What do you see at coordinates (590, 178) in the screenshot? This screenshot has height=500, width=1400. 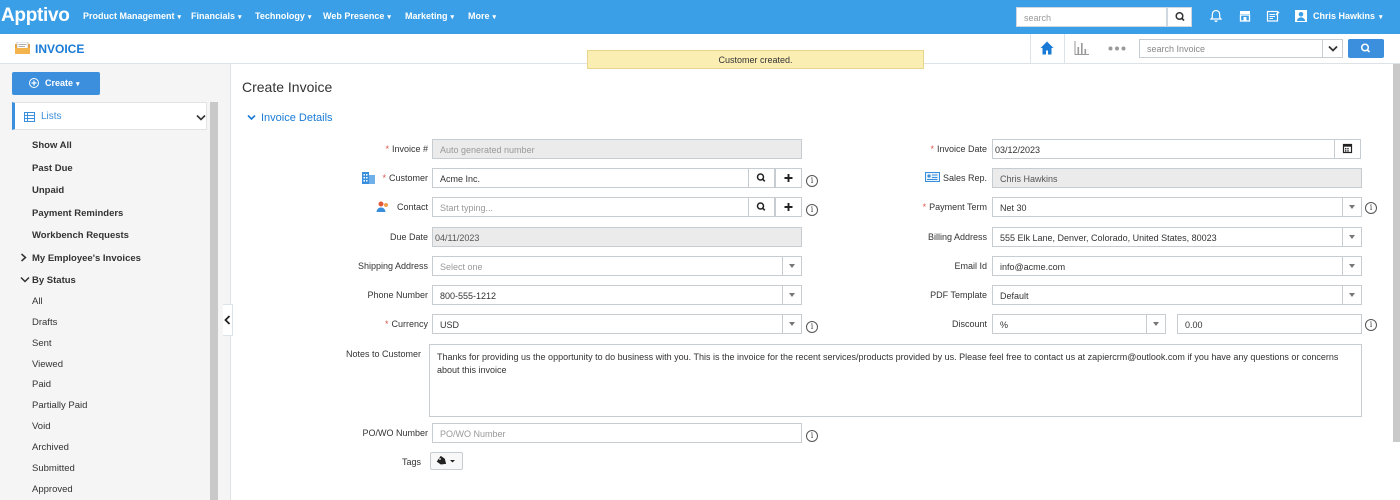 I see `customer-field: Acme Inc.` at bounding box center [590, 178].